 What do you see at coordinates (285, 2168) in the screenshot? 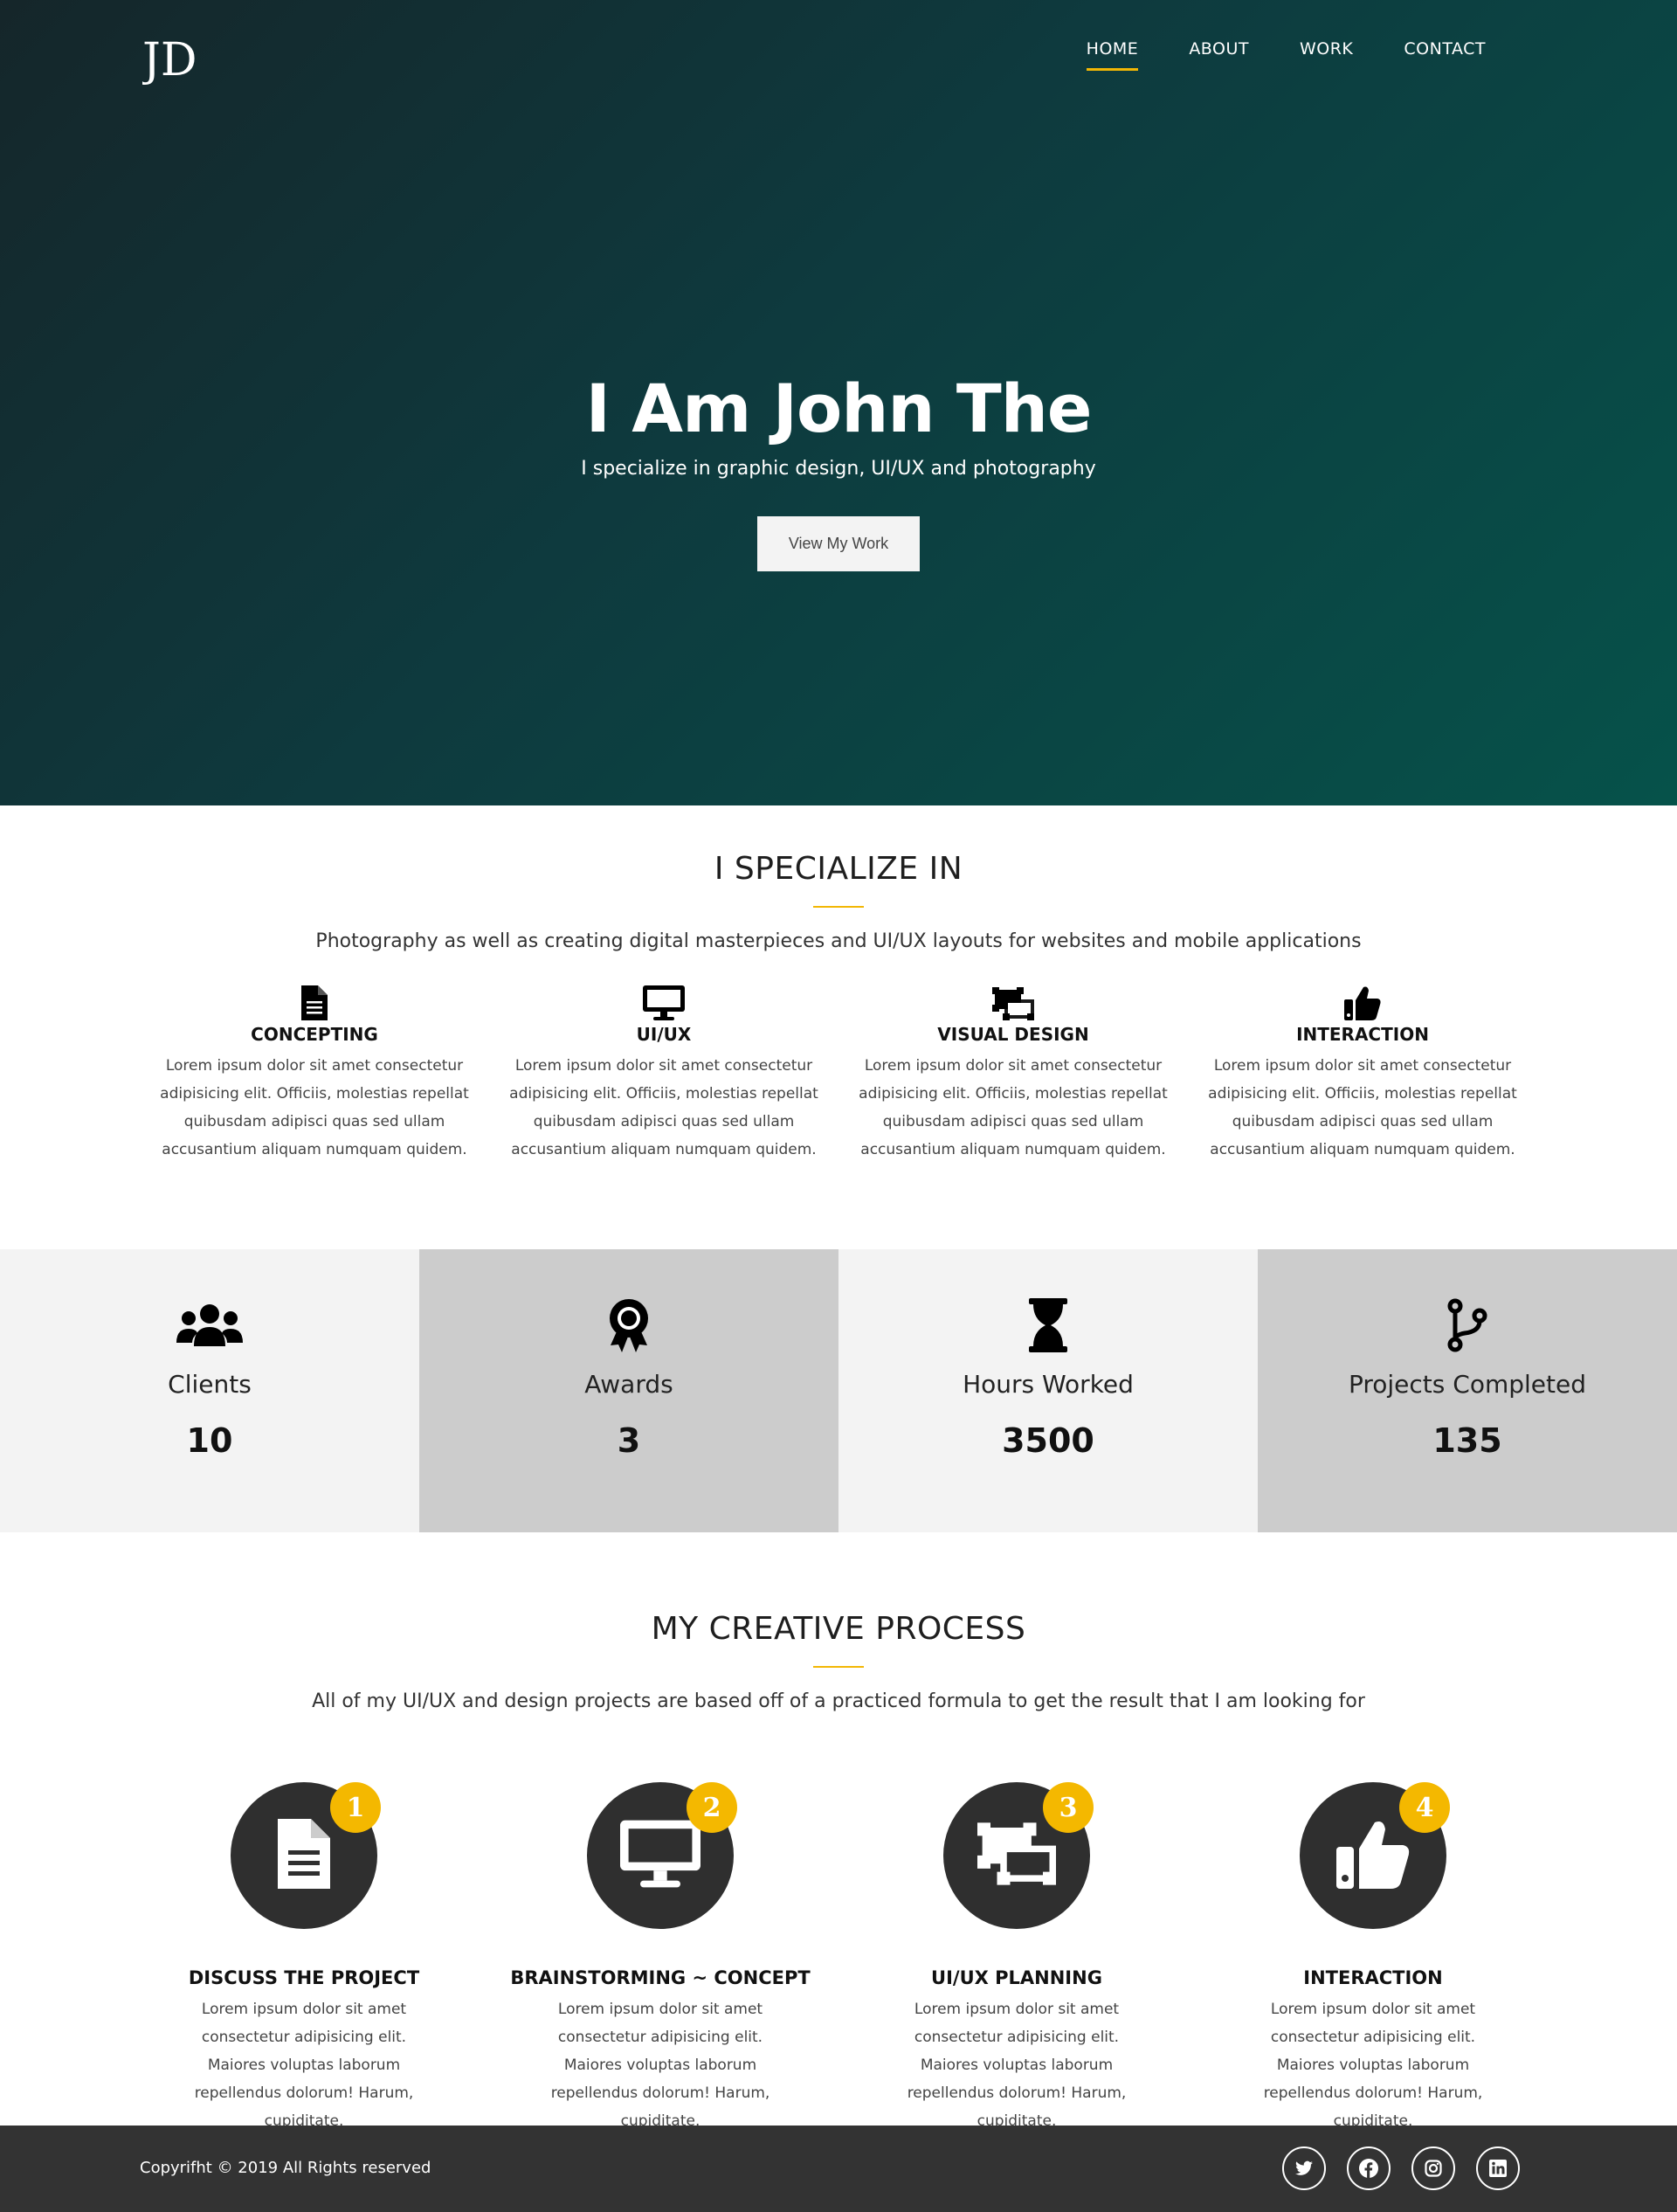
I see `copyright-text: Copyrifht © 2019 All Rights reserved` at bounding box center [285, 2168].